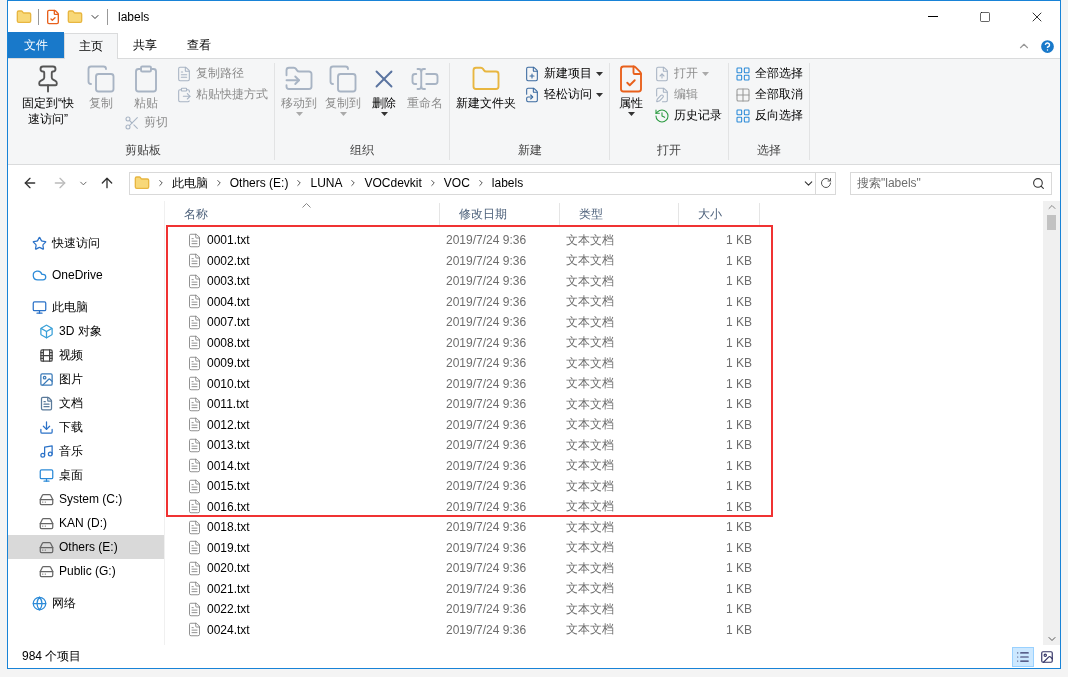 The height and width of the screenshot is (677, 1068). Describe the element at coordinates (769, 73) in the screenshot. I see `ribbon-button: 全部选择` at that location.